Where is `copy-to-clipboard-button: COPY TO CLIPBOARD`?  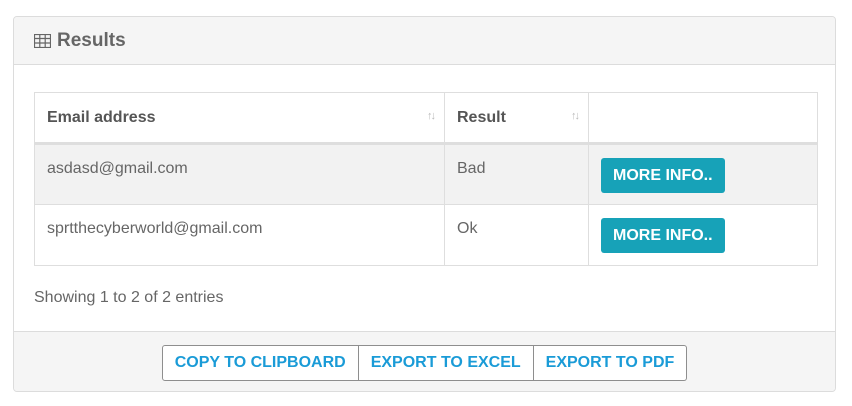
copy-to-clipboard-button: COPY TO CLIPBOARD is located at coordinates (260, 363).